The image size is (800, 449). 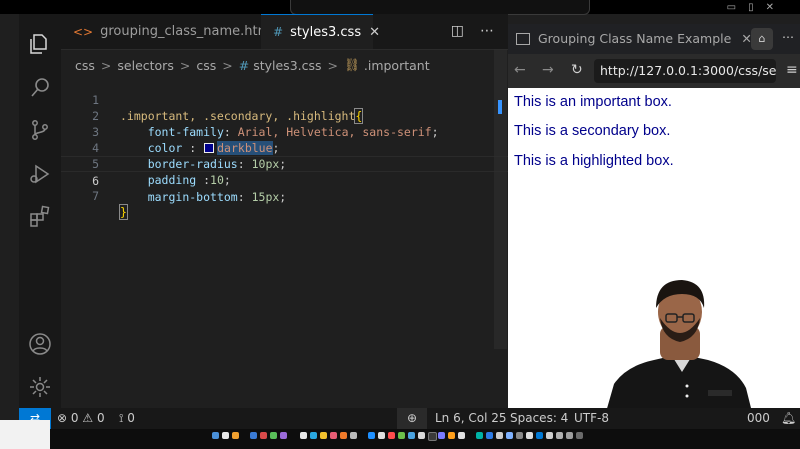 I want to click on source-control-icon, so click(x=40, y=130).